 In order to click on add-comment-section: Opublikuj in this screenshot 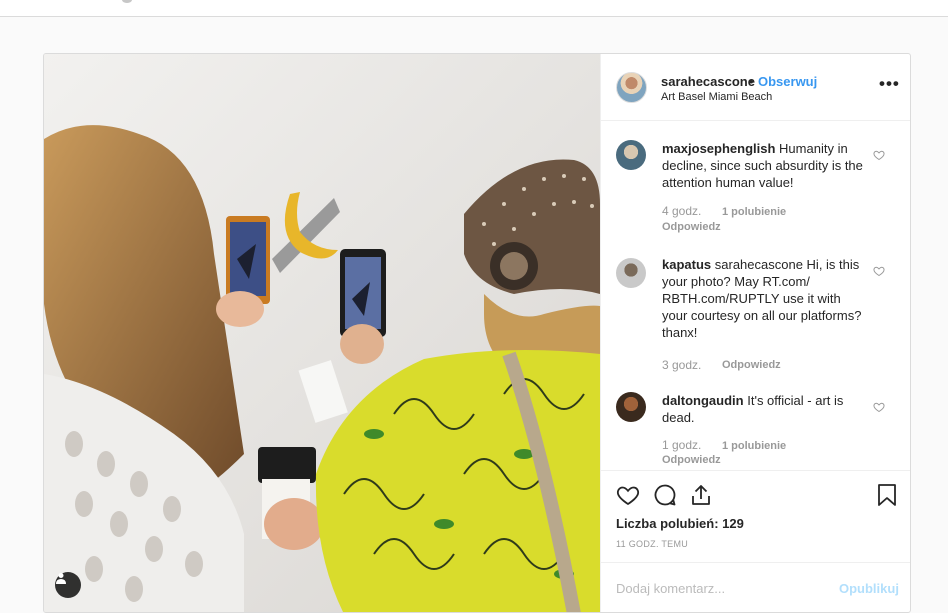, I will do `click(755, 587)`.